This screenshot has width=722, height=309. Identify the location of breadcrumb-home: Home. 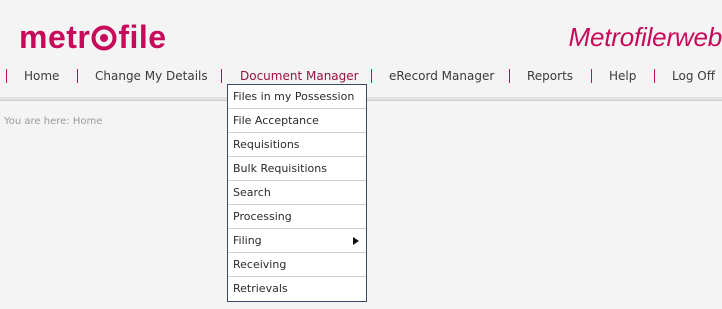
(88, 121).